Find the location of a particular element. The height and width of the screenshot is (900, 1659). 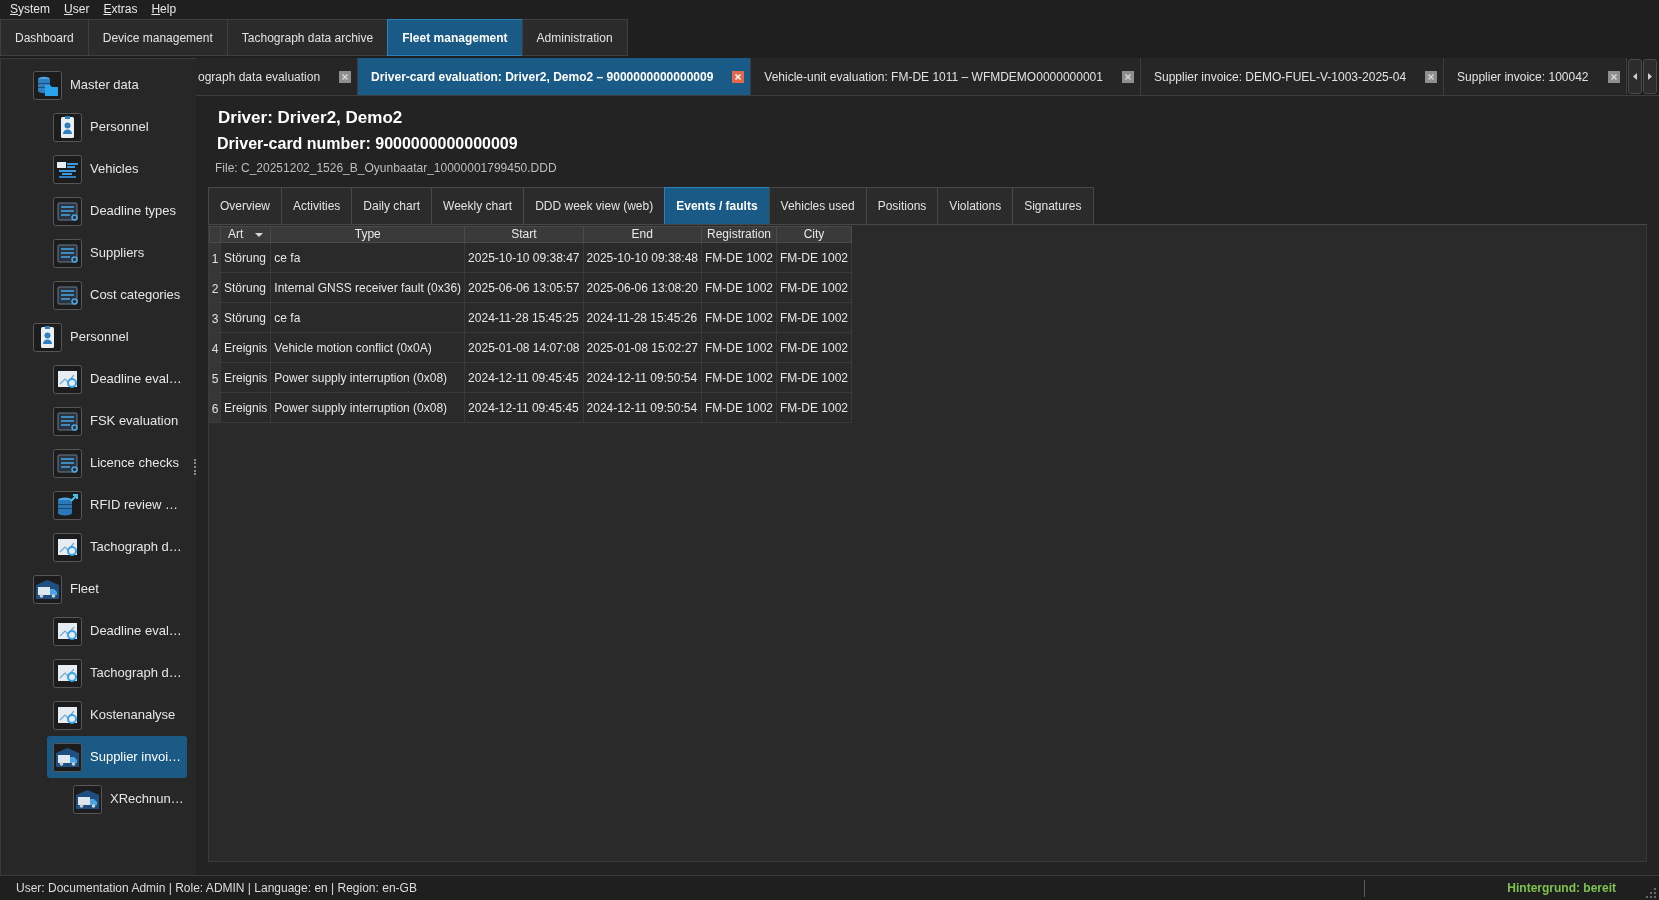

document-tab: Supplier invoice: 100042 is located at coordinates (1535, 76).